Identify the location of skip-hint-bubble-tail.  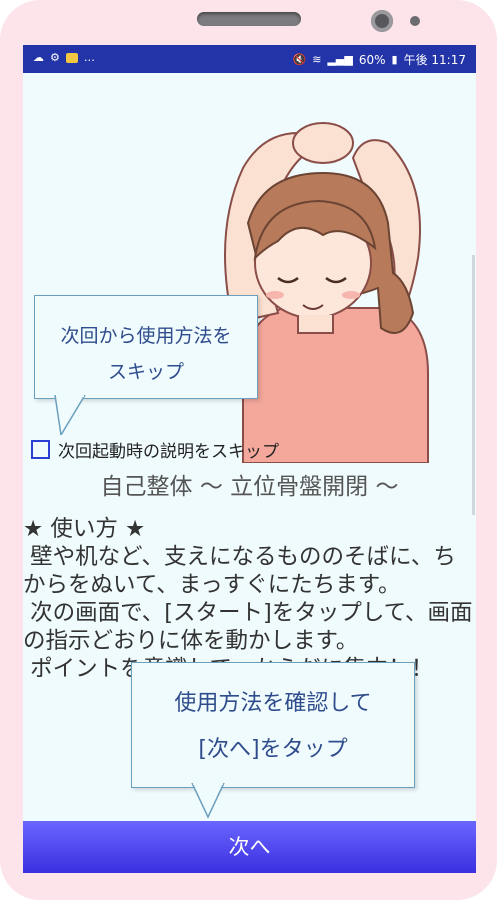
(70, 415).